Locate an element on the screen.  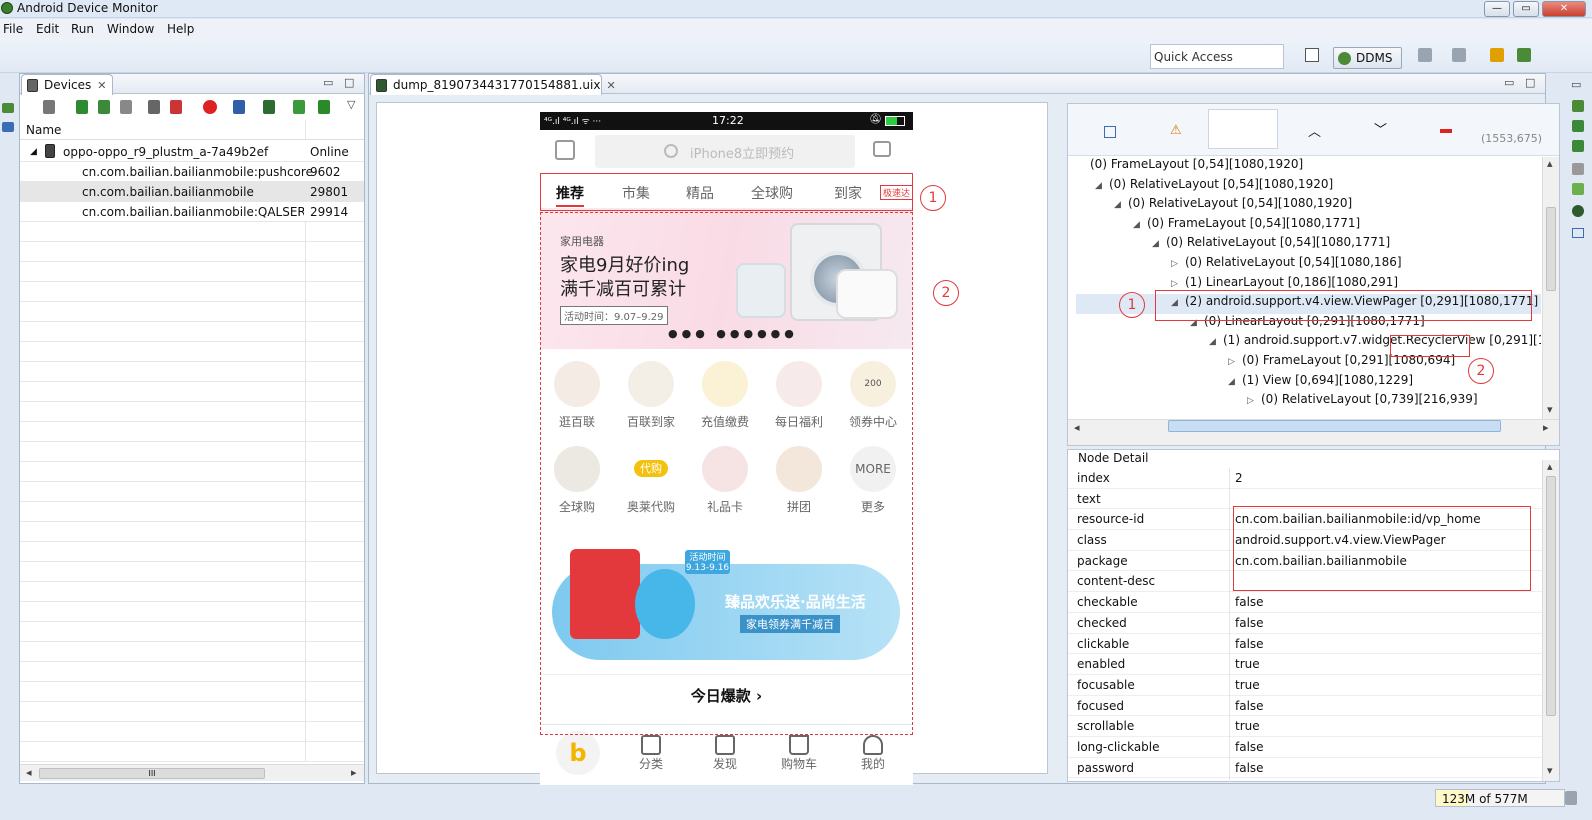
tree-horizontal-scrollbar: ◂ ▸ is located at coordinates (1313, 432).